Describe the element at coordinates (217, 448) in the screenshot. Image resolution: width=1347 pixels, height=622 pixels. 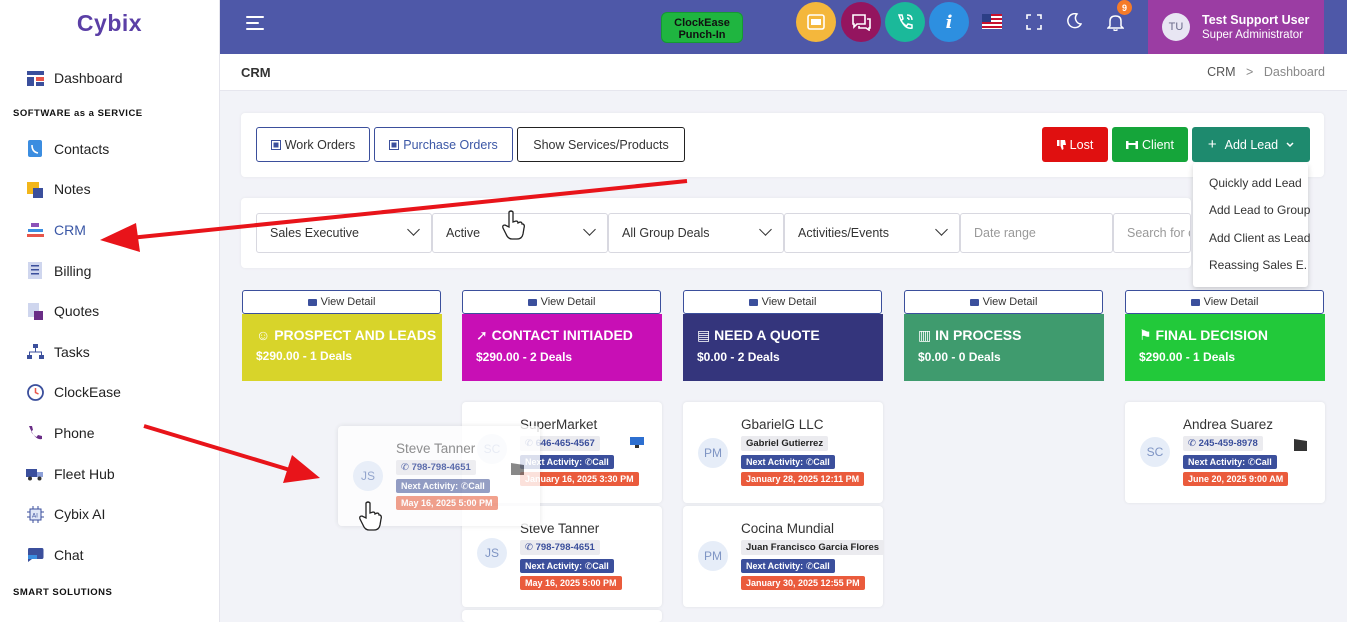
I see `annotation-arrow-to-card` at that location.